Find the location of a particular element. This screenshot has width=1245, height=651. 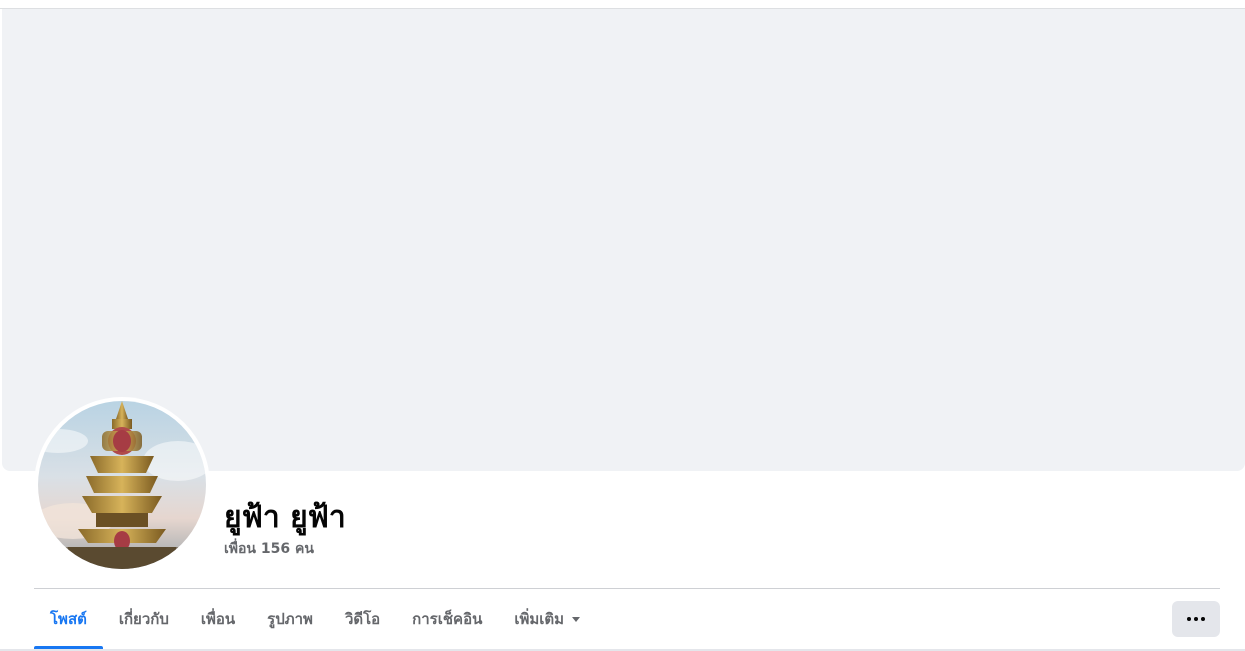

tab-label: เพิ่มเติม is located at coordinates (539, 619).